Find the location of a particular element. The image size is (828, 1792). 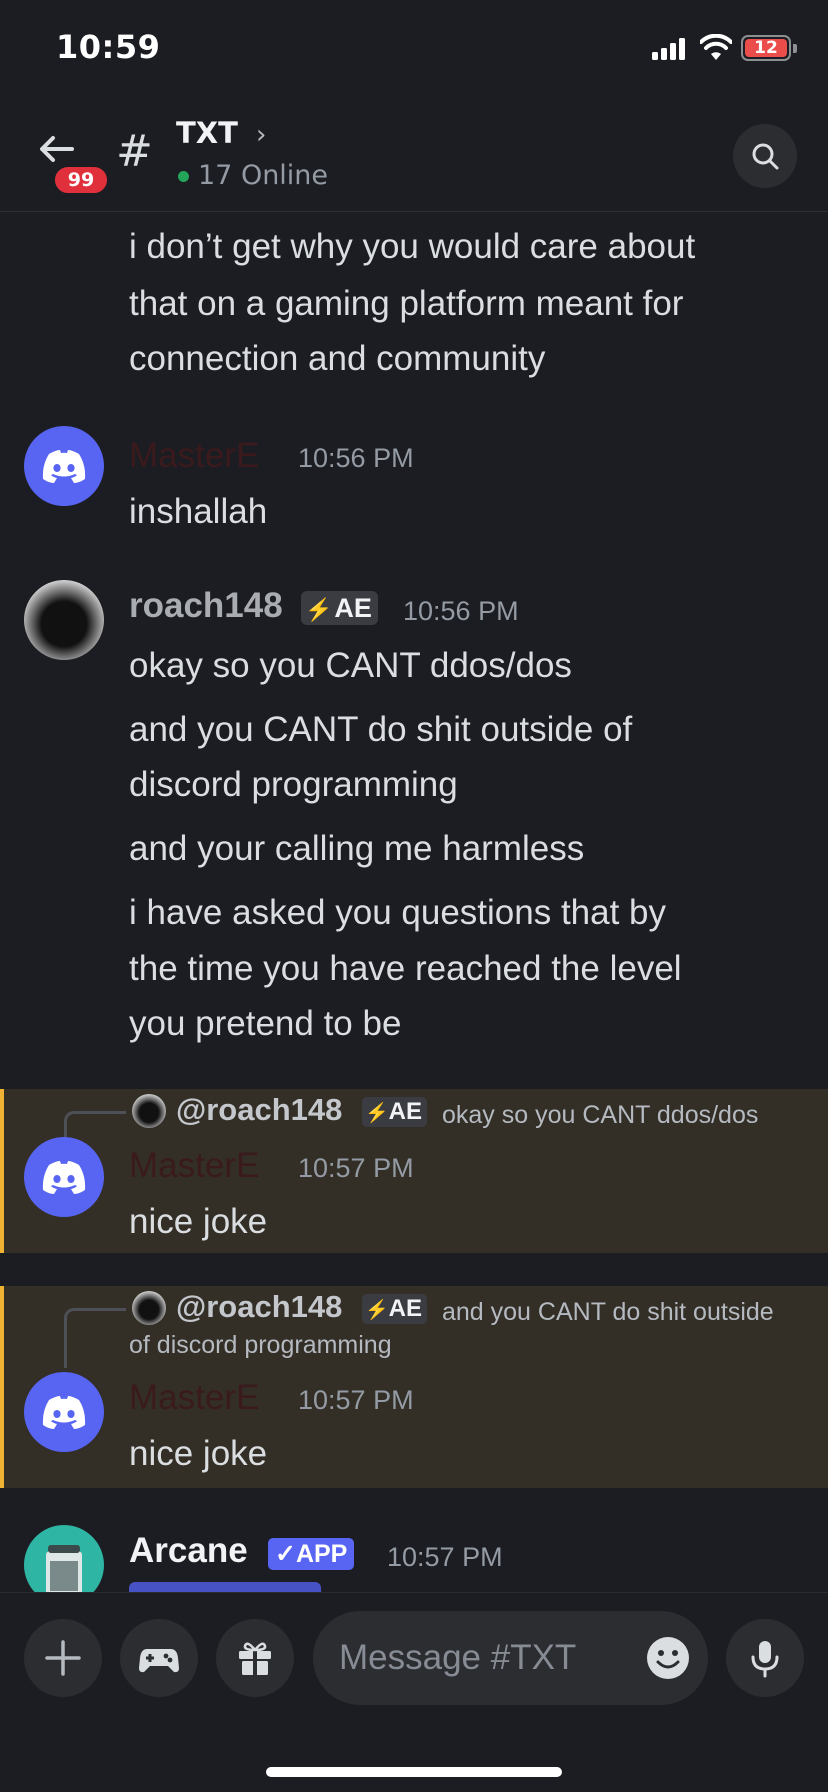

message-line: you pretend to be is located at coordinates (265, 1023).